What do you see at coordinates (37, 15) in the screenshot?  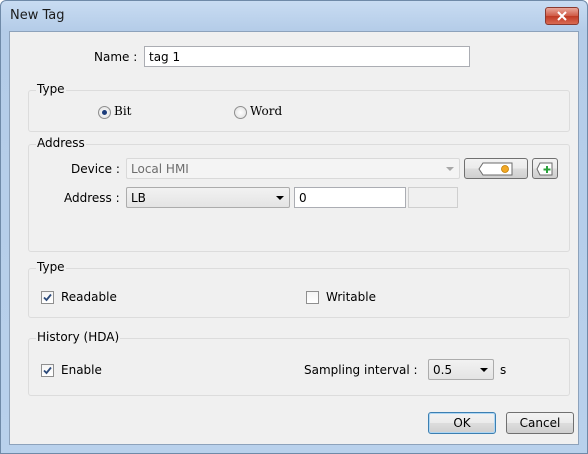 I see `dialog-title: New Tag` at bounding box center [37, 15].